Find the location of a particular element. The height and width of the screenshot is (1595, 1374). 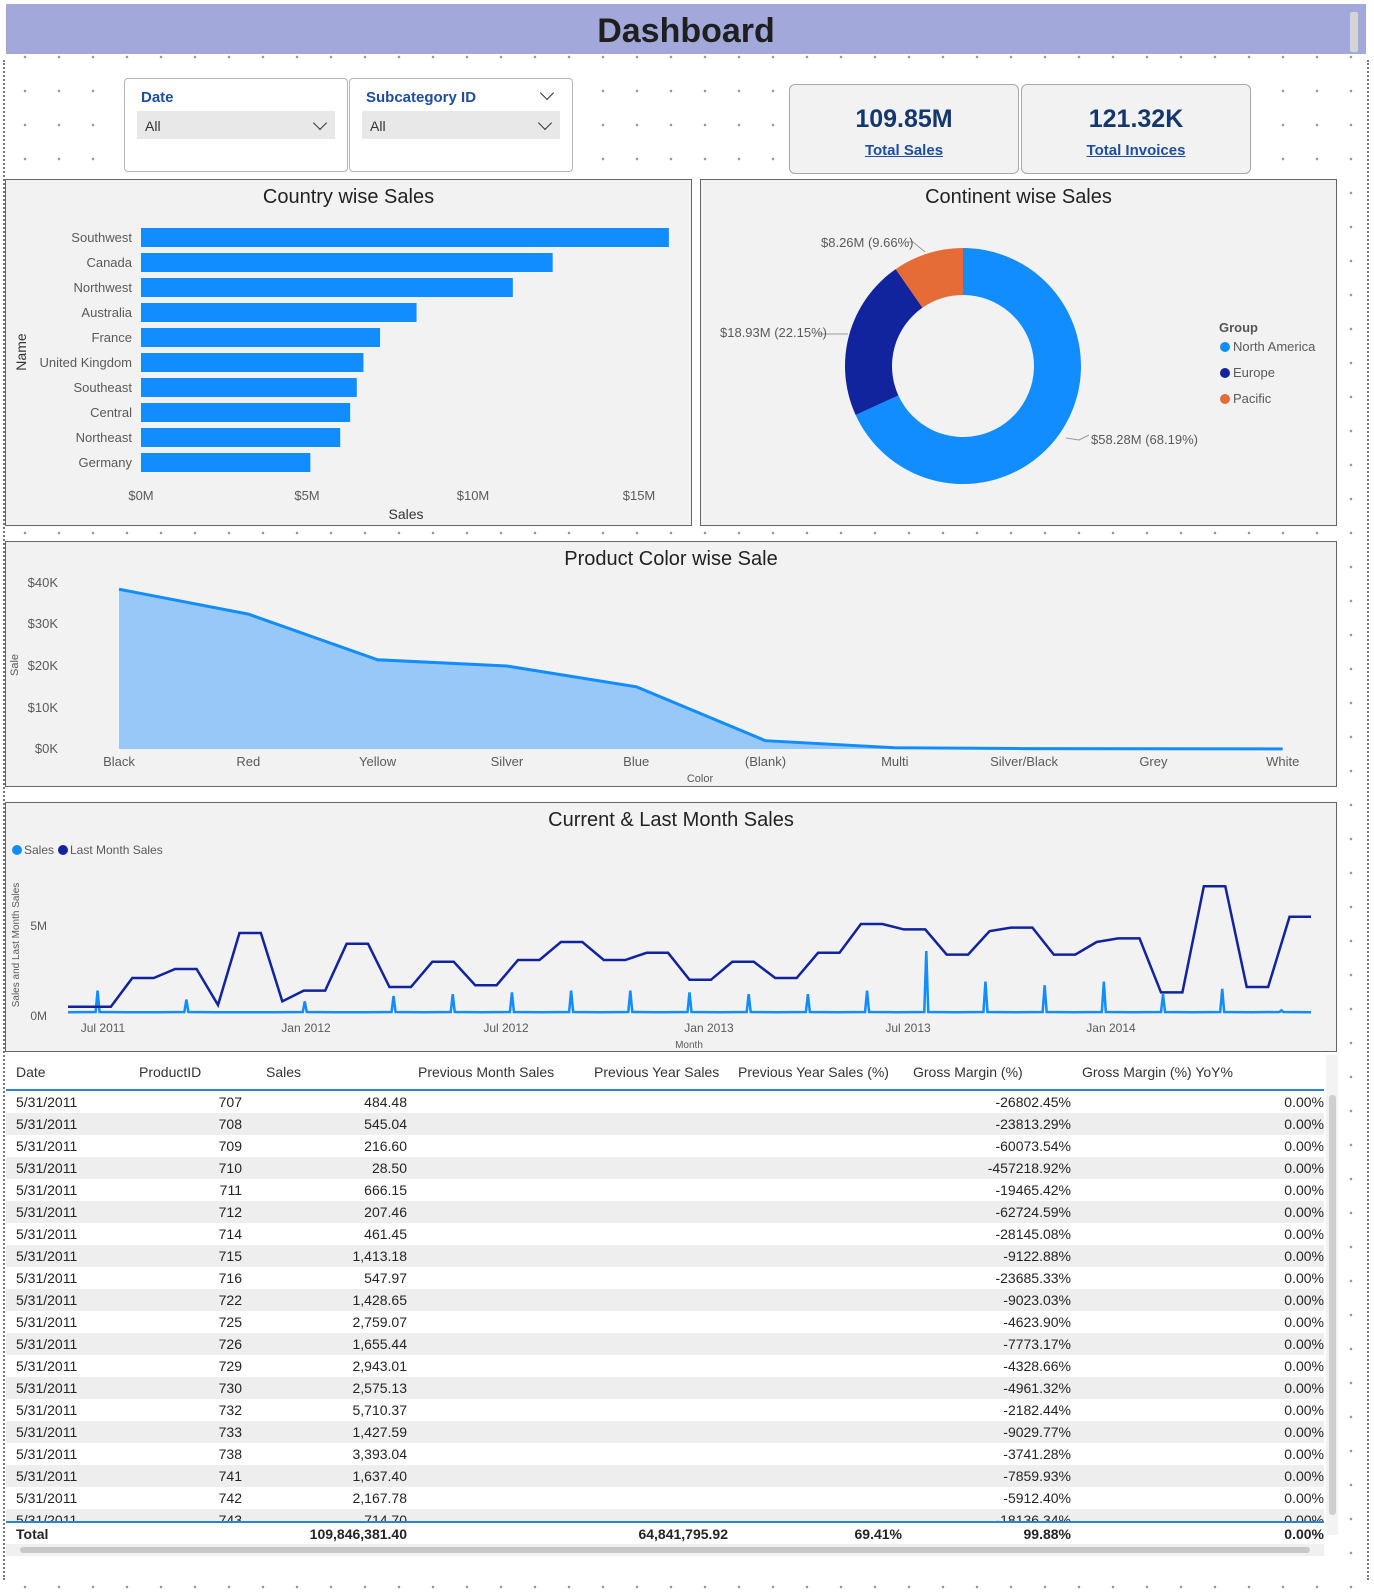

column-header-gross-margin: Gross Margin (%) is located at coordinates (968, 1072).